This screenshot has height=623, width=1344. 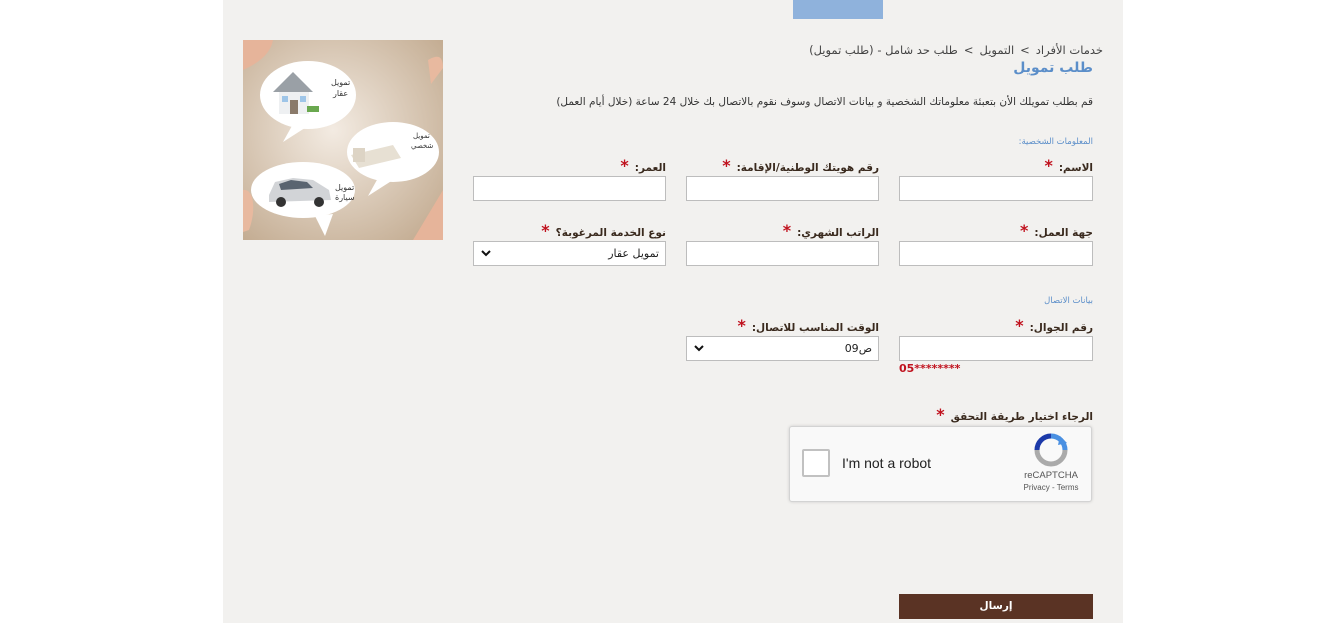 What do you see at coordinates (422, 146) in the screenshot?
I see `svg-text: شخصي` at bounding box center [422, 146].